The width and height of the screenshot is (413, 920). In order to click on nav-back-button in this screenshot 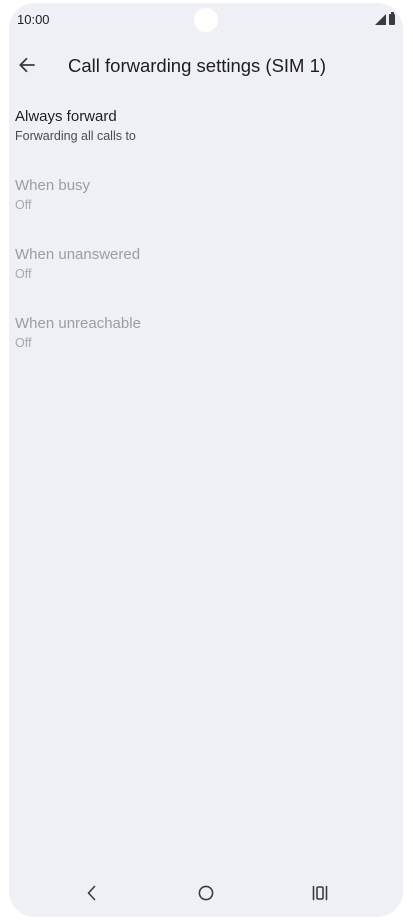, I will do `click(92, 893)`.